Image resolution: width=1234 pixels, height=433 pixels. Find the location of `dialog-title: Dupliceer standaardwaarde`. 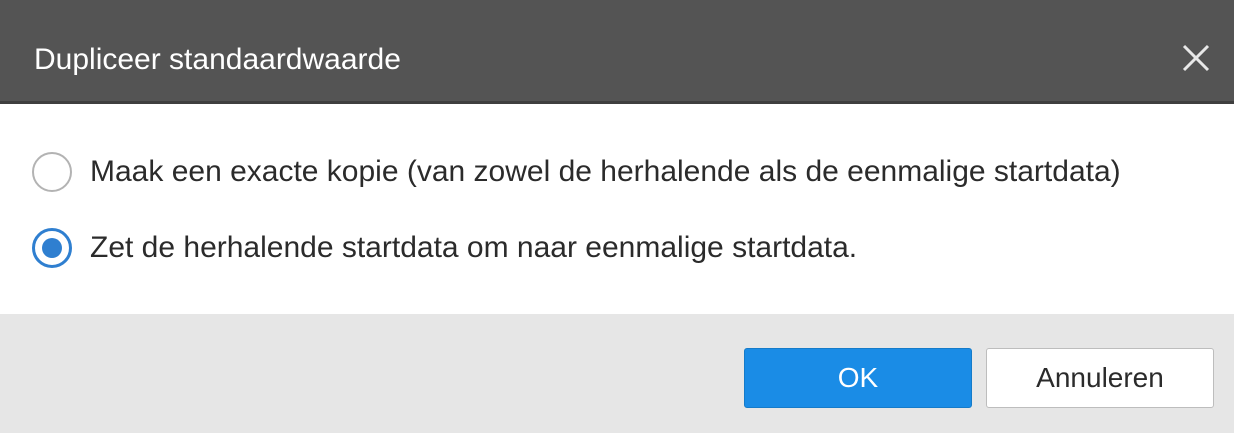

dialog-title: Dupliceer standaardwaarde is located at coordinates (217, 59).